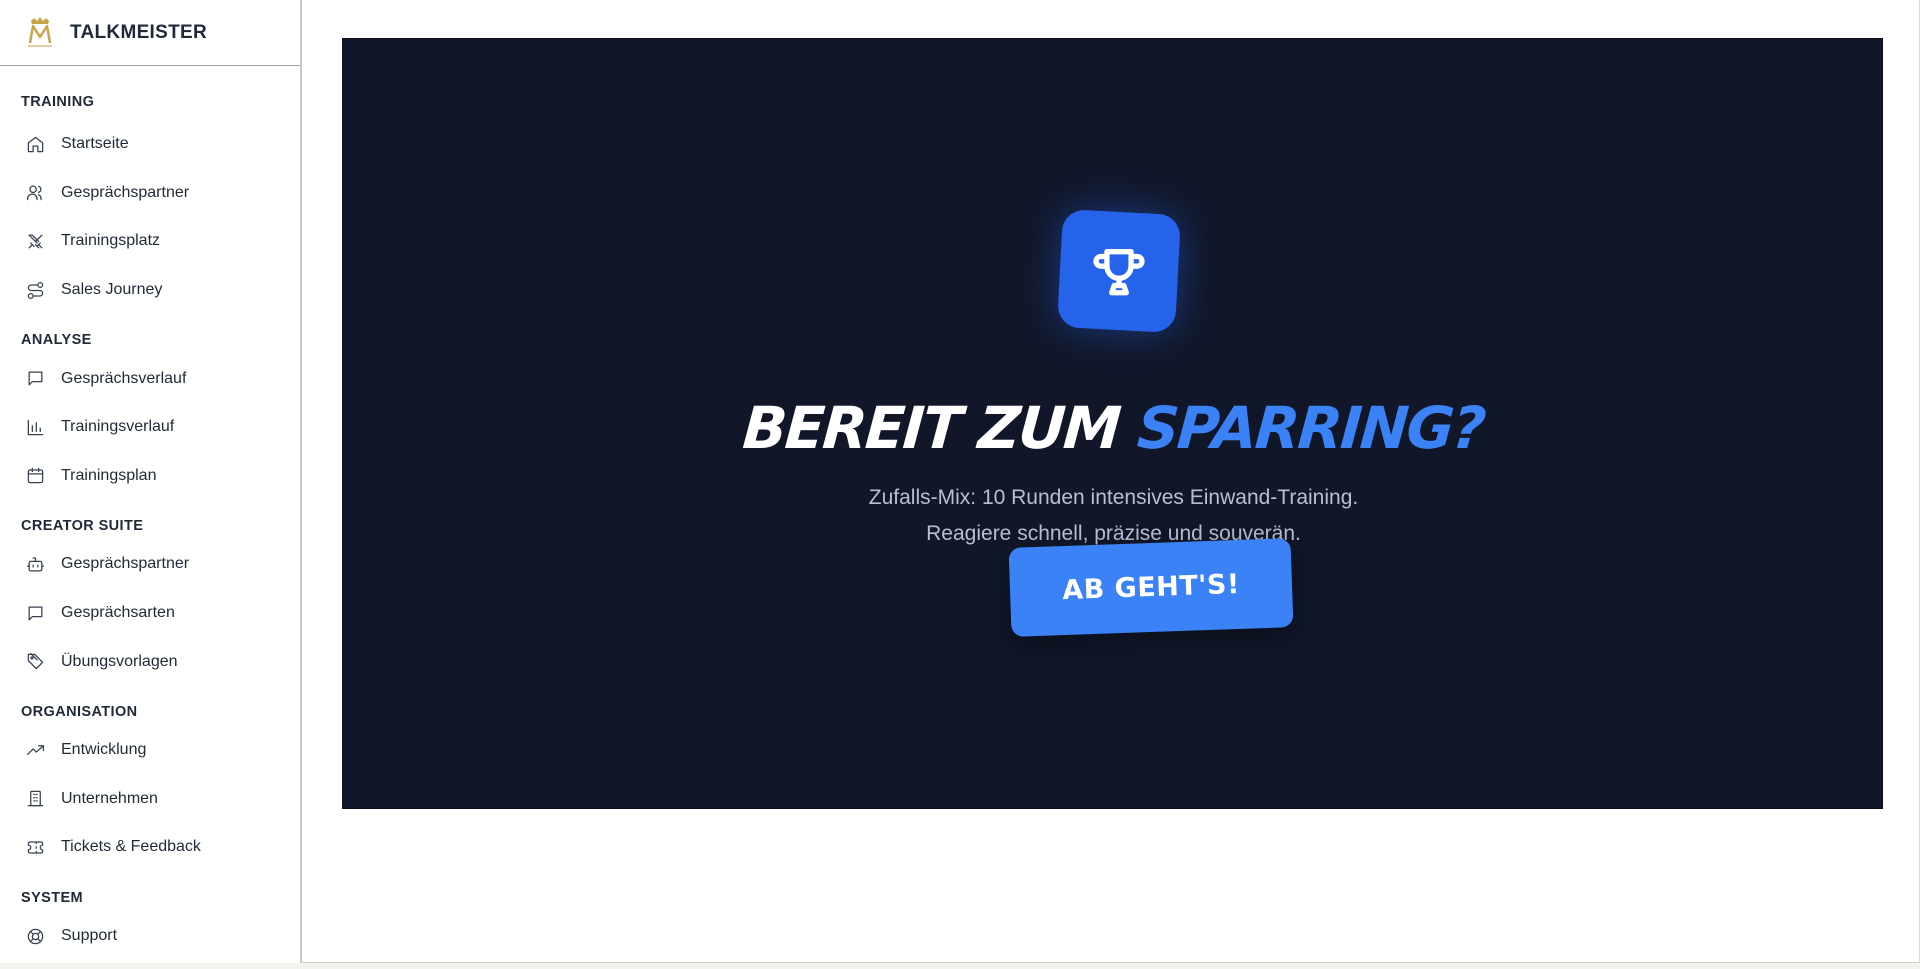  Describe the element at coordinates (58, 102) in the screenshot. I see `section-title-training: TRAINING` at that location.